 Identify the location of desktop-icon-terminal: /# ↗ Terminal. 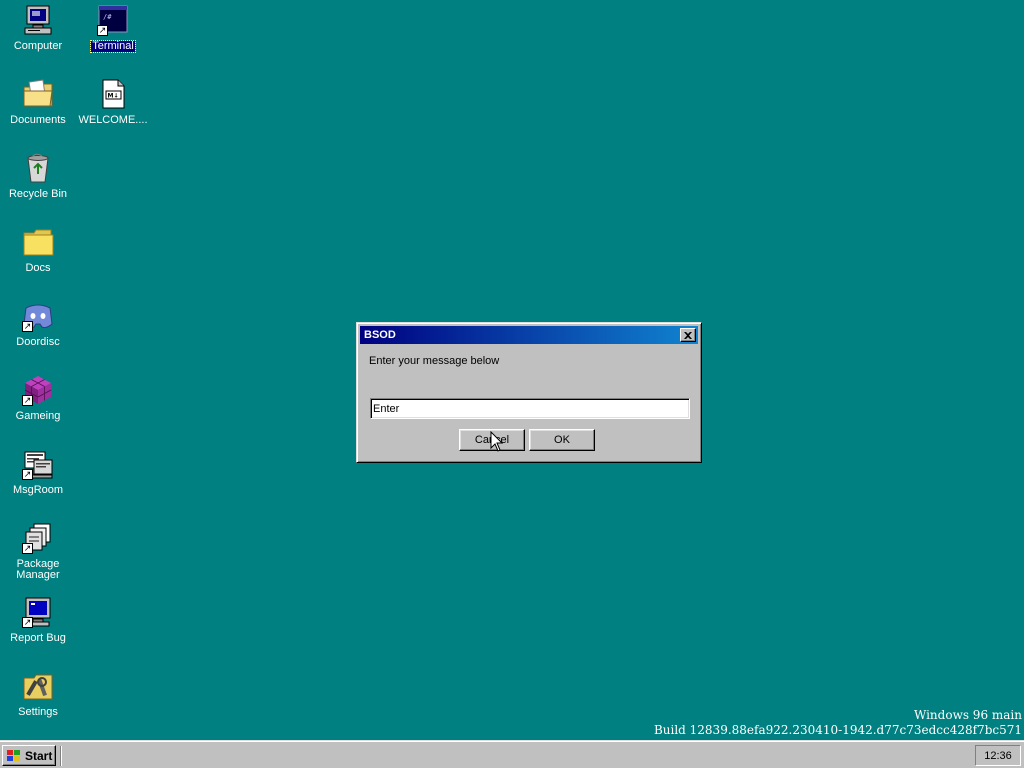
(113, 38).